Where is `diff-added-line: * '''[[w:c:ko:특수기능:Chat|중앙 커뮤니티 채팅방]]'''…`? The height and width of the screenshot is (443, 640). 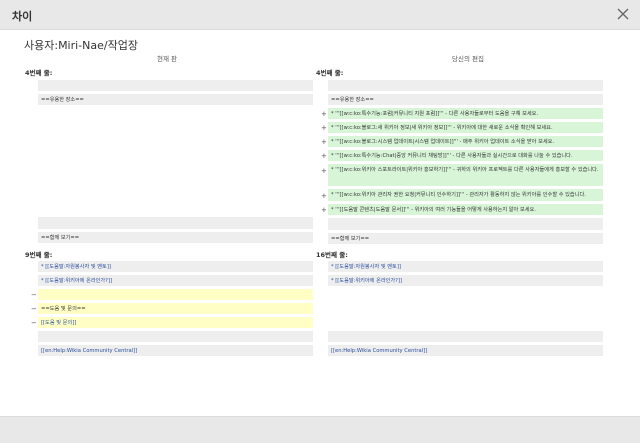
diff-added-line: * '''[[w:c:ko:특수기능:Chat|중앙 커뮤니티 채팅방]]'''… is located at coordinates (465, 155).